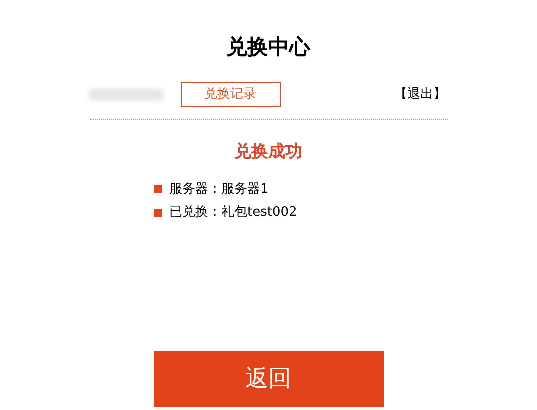 This screenshot has width=537, height=410. What do you see at coordinates (269, 379) in the screenshot?
I see `back-button: 返回` at bounding box center [269, 379].